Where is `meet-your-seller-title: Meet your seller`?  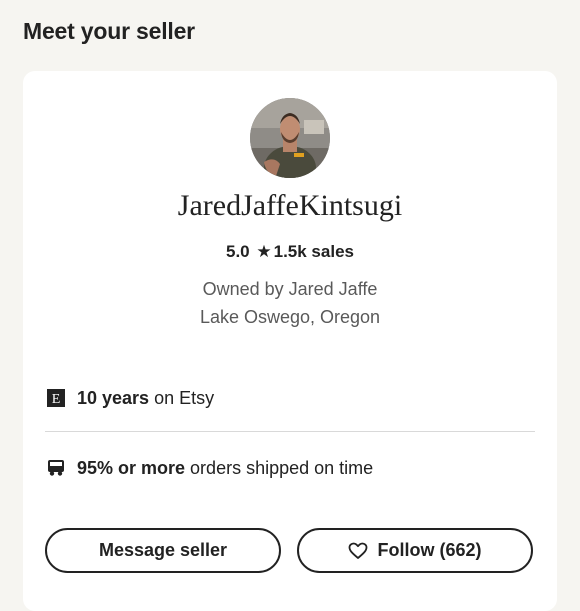
meet-your-seller-title: Meet your seller is located at coordinates (109, 31).